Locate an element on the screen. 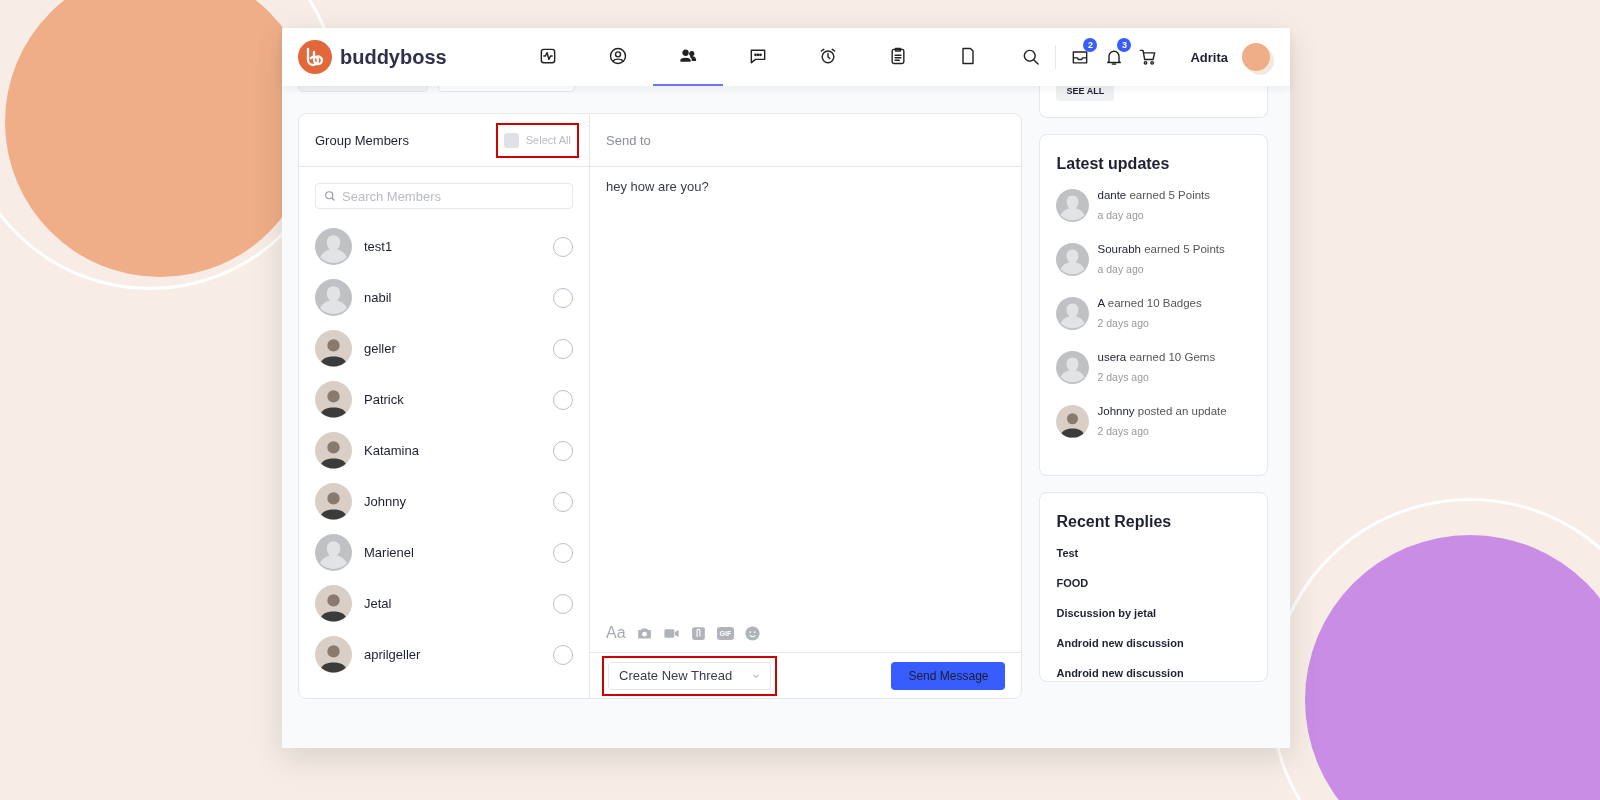 Image resolution: width=1600 pixels, height=800 pixels. member-name: aprilgeller is located at coordinates (393, 654).